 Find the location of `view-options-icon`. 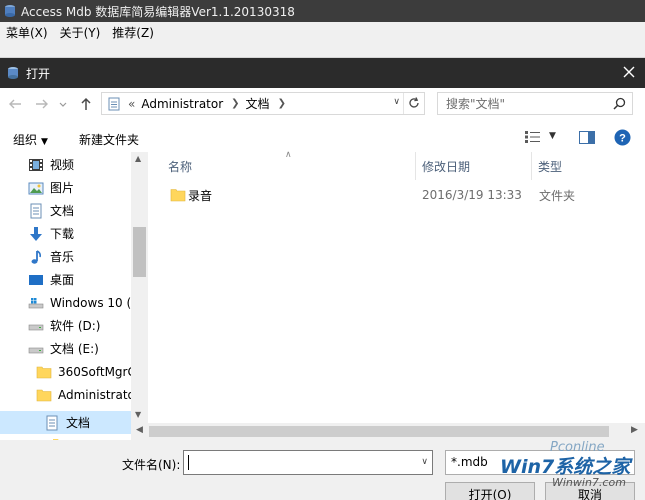

view-options-icon is located at coordinates (533, 137).